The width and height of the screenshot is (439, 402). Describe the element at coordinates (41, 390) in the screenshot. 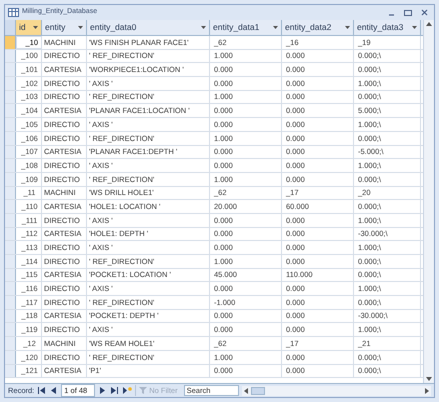

I see `first-record-icon` at that location.